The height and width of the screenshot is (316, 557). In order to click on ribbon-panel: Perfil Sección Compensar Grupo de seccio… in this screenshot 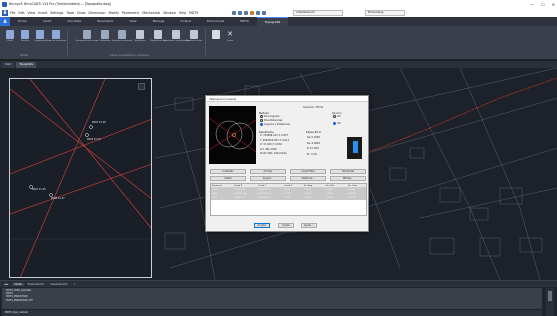, I will do `click(278, 43)`.